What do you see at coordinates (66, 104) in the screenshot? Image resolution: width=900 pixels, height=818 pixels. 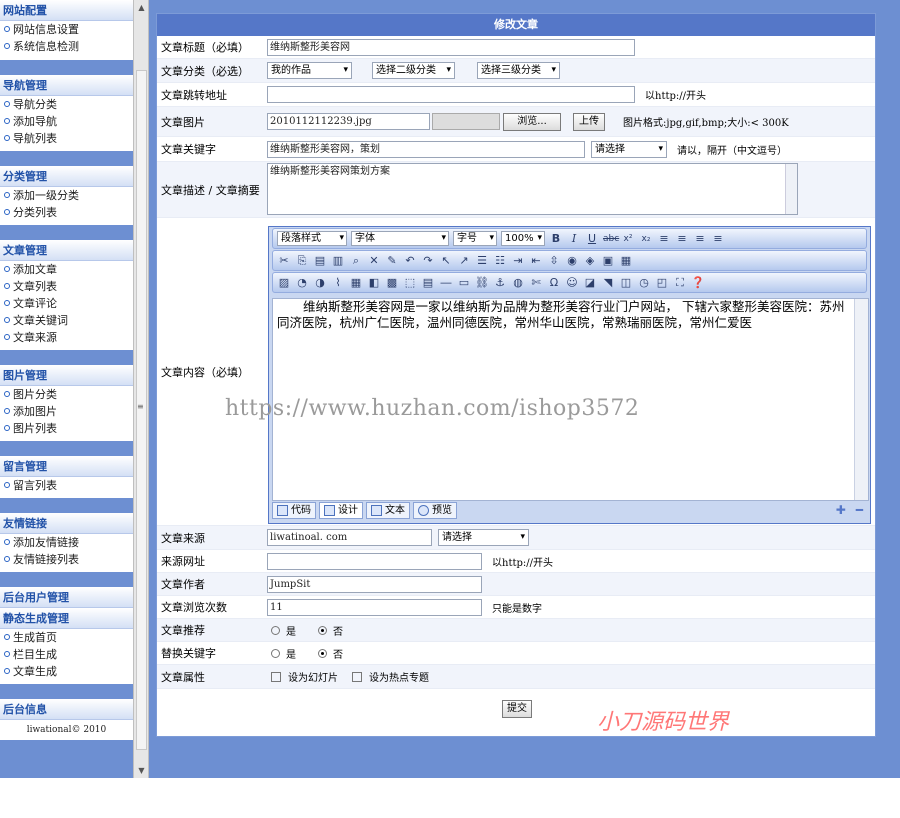 I see `menu-item-nav-category: 导航分类` at bounding box center [66, 104].